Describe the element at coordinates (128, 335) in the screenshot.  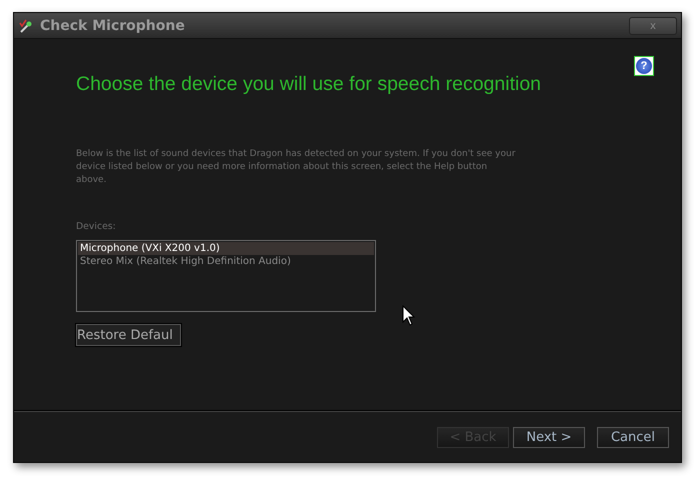
I see `restore-defaults-button: Restore Defaul` at that location.